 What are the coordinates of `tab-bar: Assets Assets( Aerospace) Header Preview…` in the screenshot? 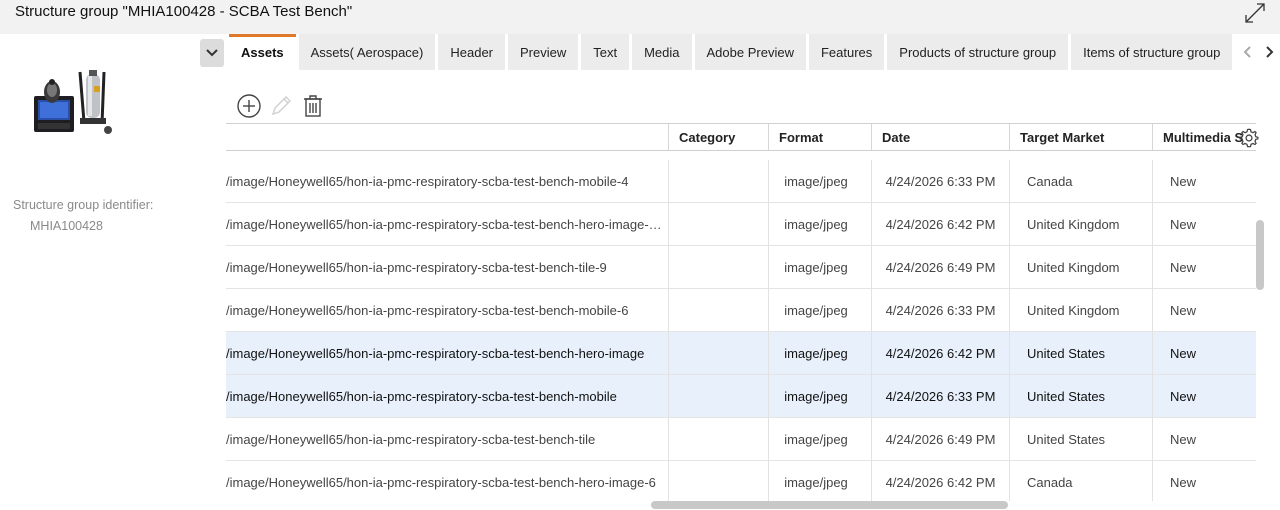 It's located at (740, 52).